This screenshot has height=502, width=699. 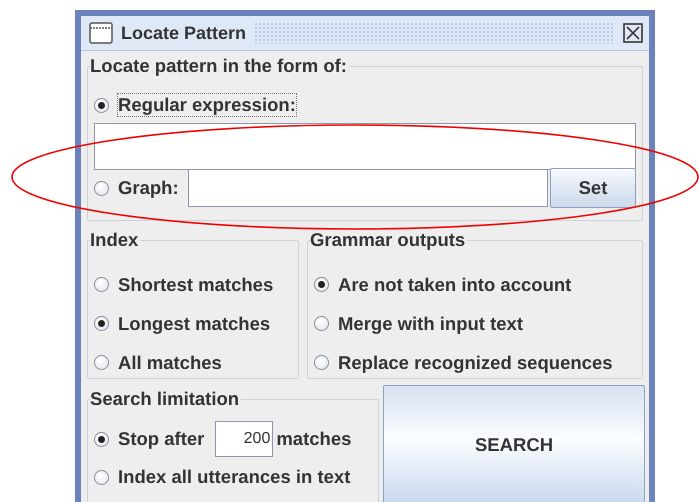 I want to click on window-title: Locate Pattern, so click(x=183, y=33).